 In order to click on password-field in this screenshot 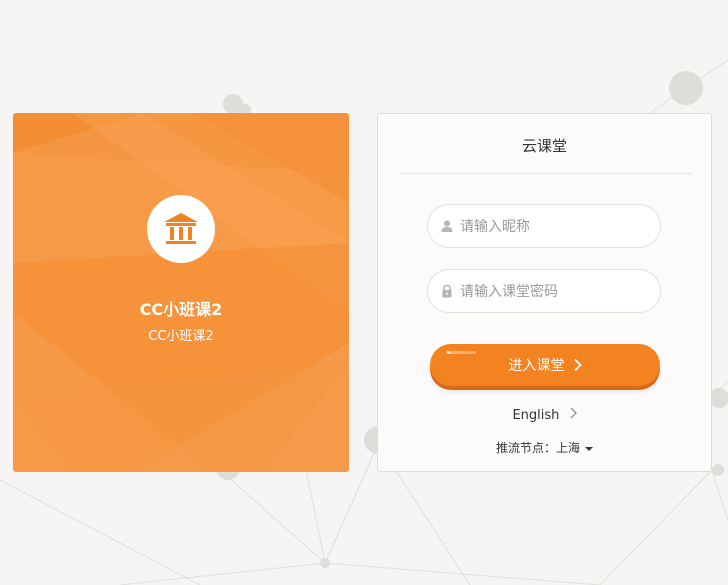, I will do `click(544, 291)`.